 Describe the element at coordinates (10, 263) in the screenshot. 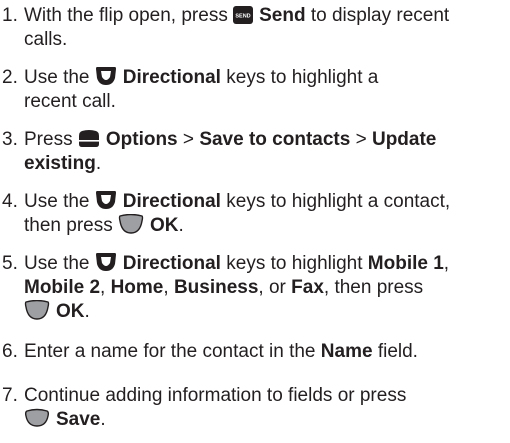

I see `step-number: 5.` at that location.